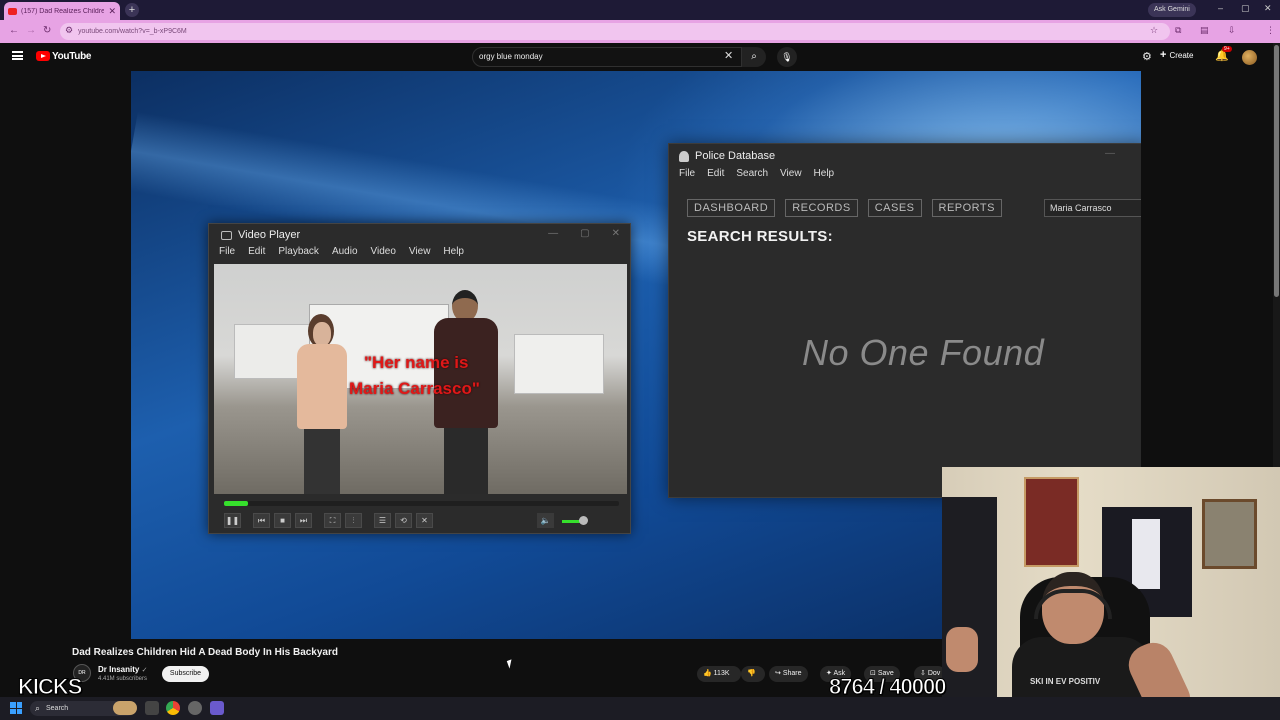 The width and height of the screenshot is (1280, 720). Describe the element at coordinates (125, 708) in the screenshot. I see `weather-widget-icon` at that location.